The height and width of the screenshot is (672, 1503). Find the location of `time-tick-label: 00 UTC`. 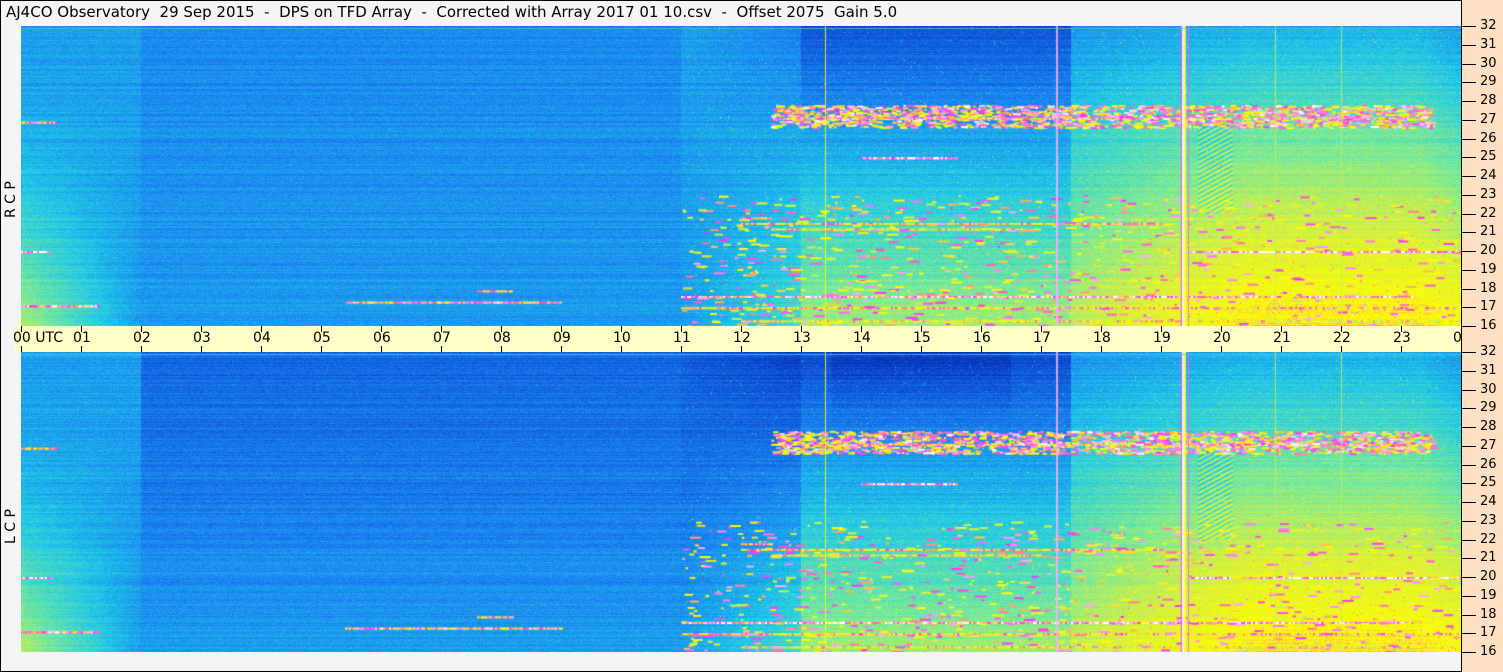

time-tick-label: 00 UTC is located at coordinates (38, 338).